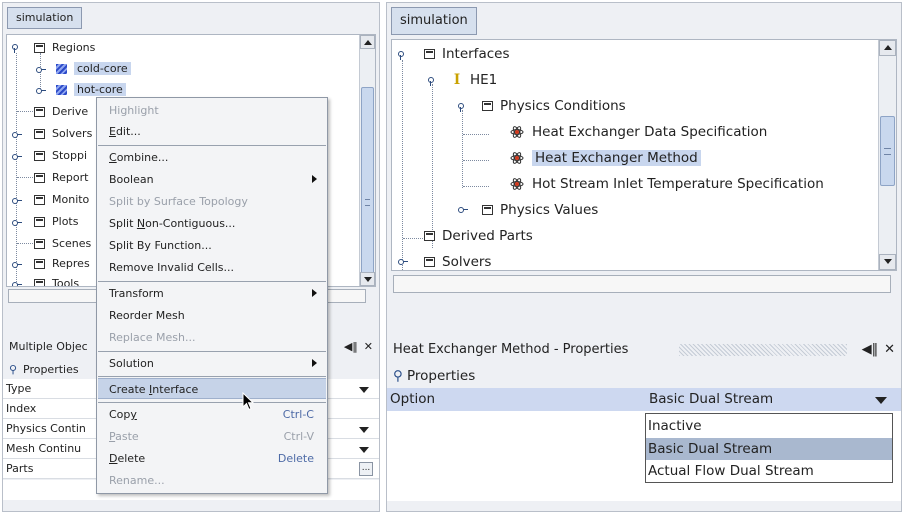 Image resolution: width=904 pixels, height=516 pixels. What do you see at coordinates (56, 221) in the screenshot?
I see `tree-item-plots: Plots` at bounding box center [56, 221].